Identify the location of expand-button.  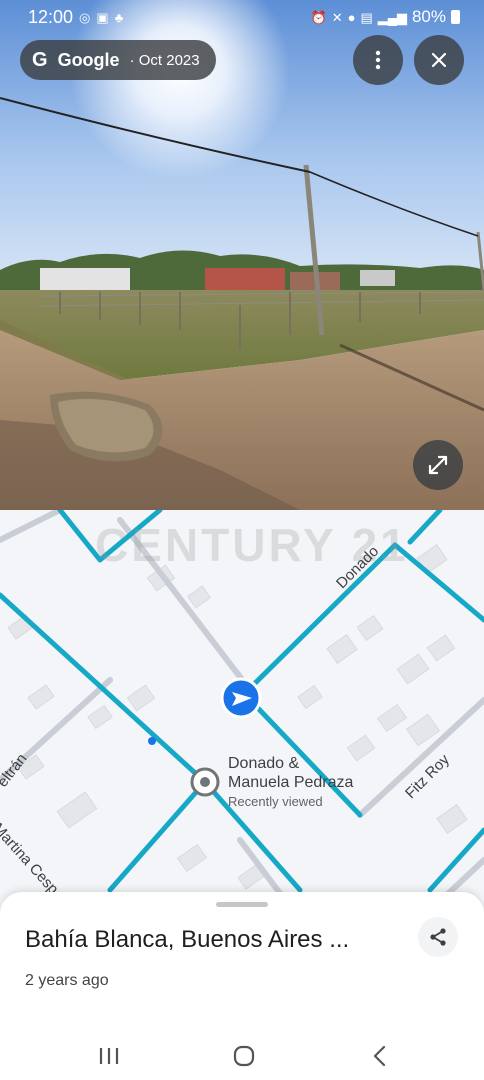
(438, 465).